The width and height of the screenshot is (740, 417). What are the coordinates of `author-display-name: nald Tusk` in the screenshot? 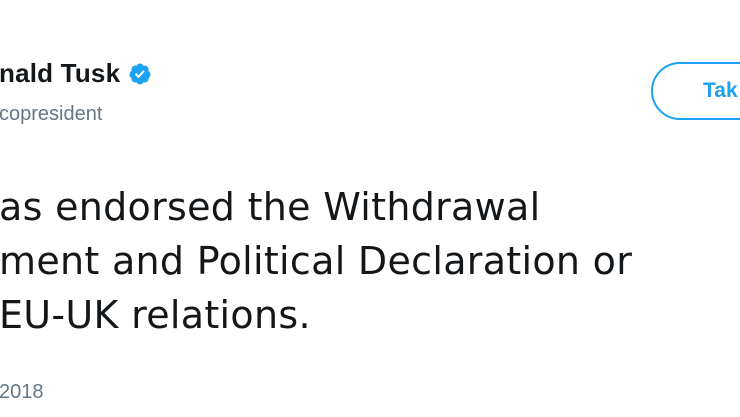 It's located at (60, 73).